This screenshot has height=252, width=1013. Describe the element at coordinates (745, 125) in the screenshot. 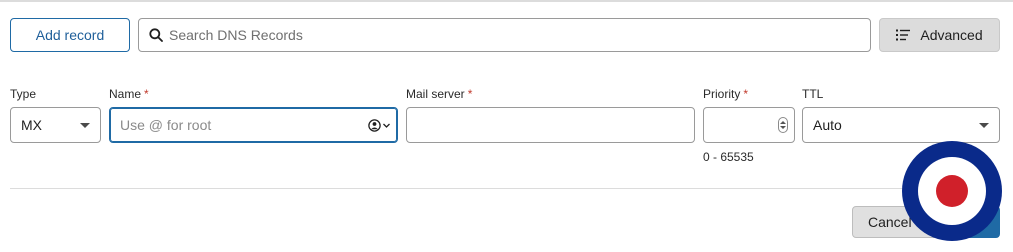

I see `priority-input` at that location.